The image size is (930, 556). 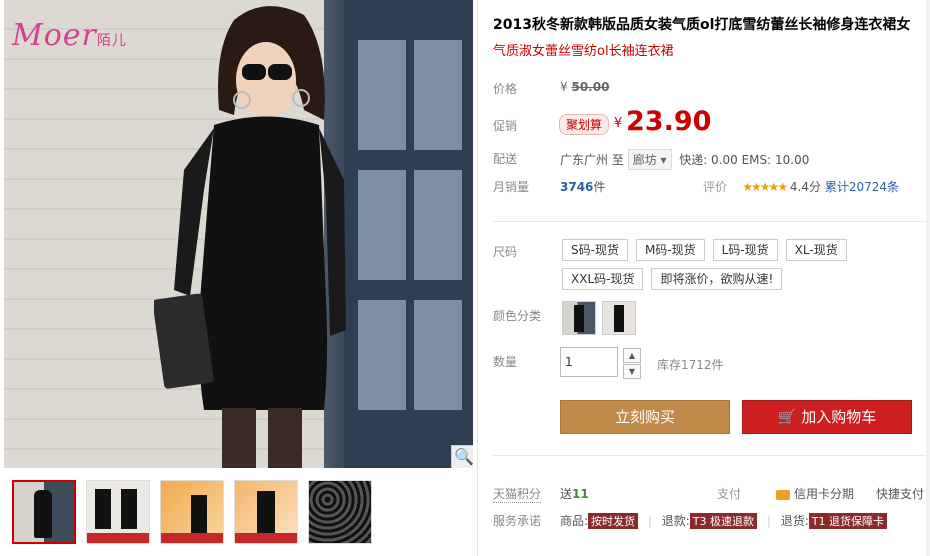 I want to click on zoom-icon: 🔍, so click(x=462, y=456).